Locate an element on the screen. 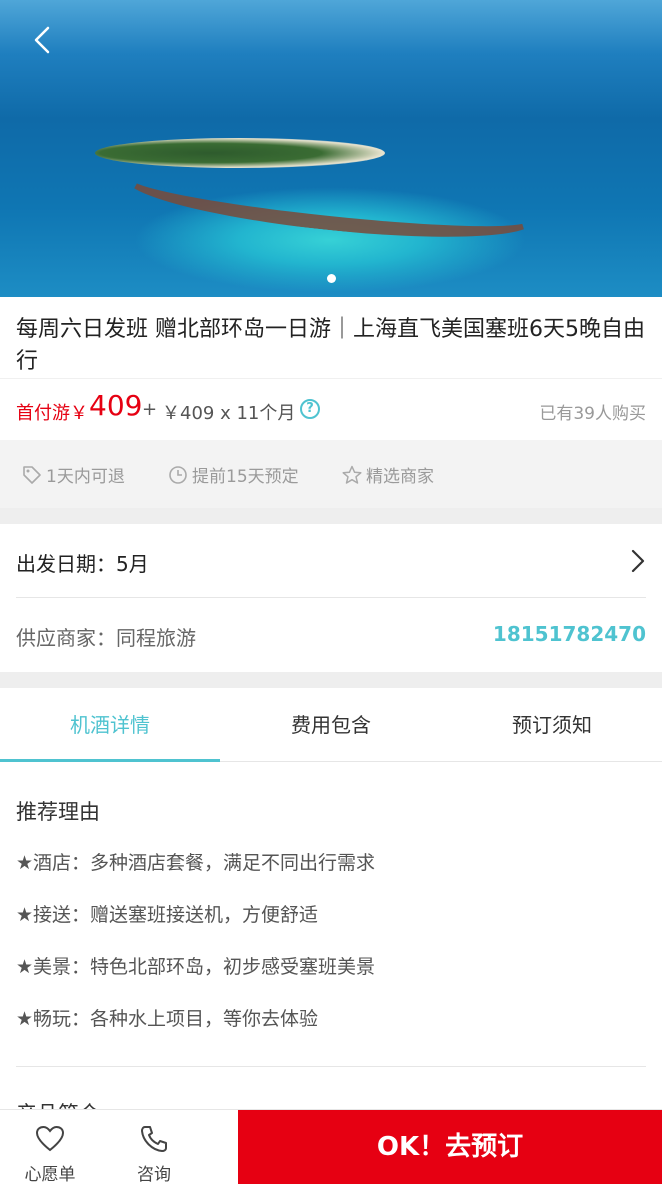 Image resolution: width=662 pixels, height=1184 pixels. monthly-installment: ￥409 x 11个月 is located at coordinates (229, 413).